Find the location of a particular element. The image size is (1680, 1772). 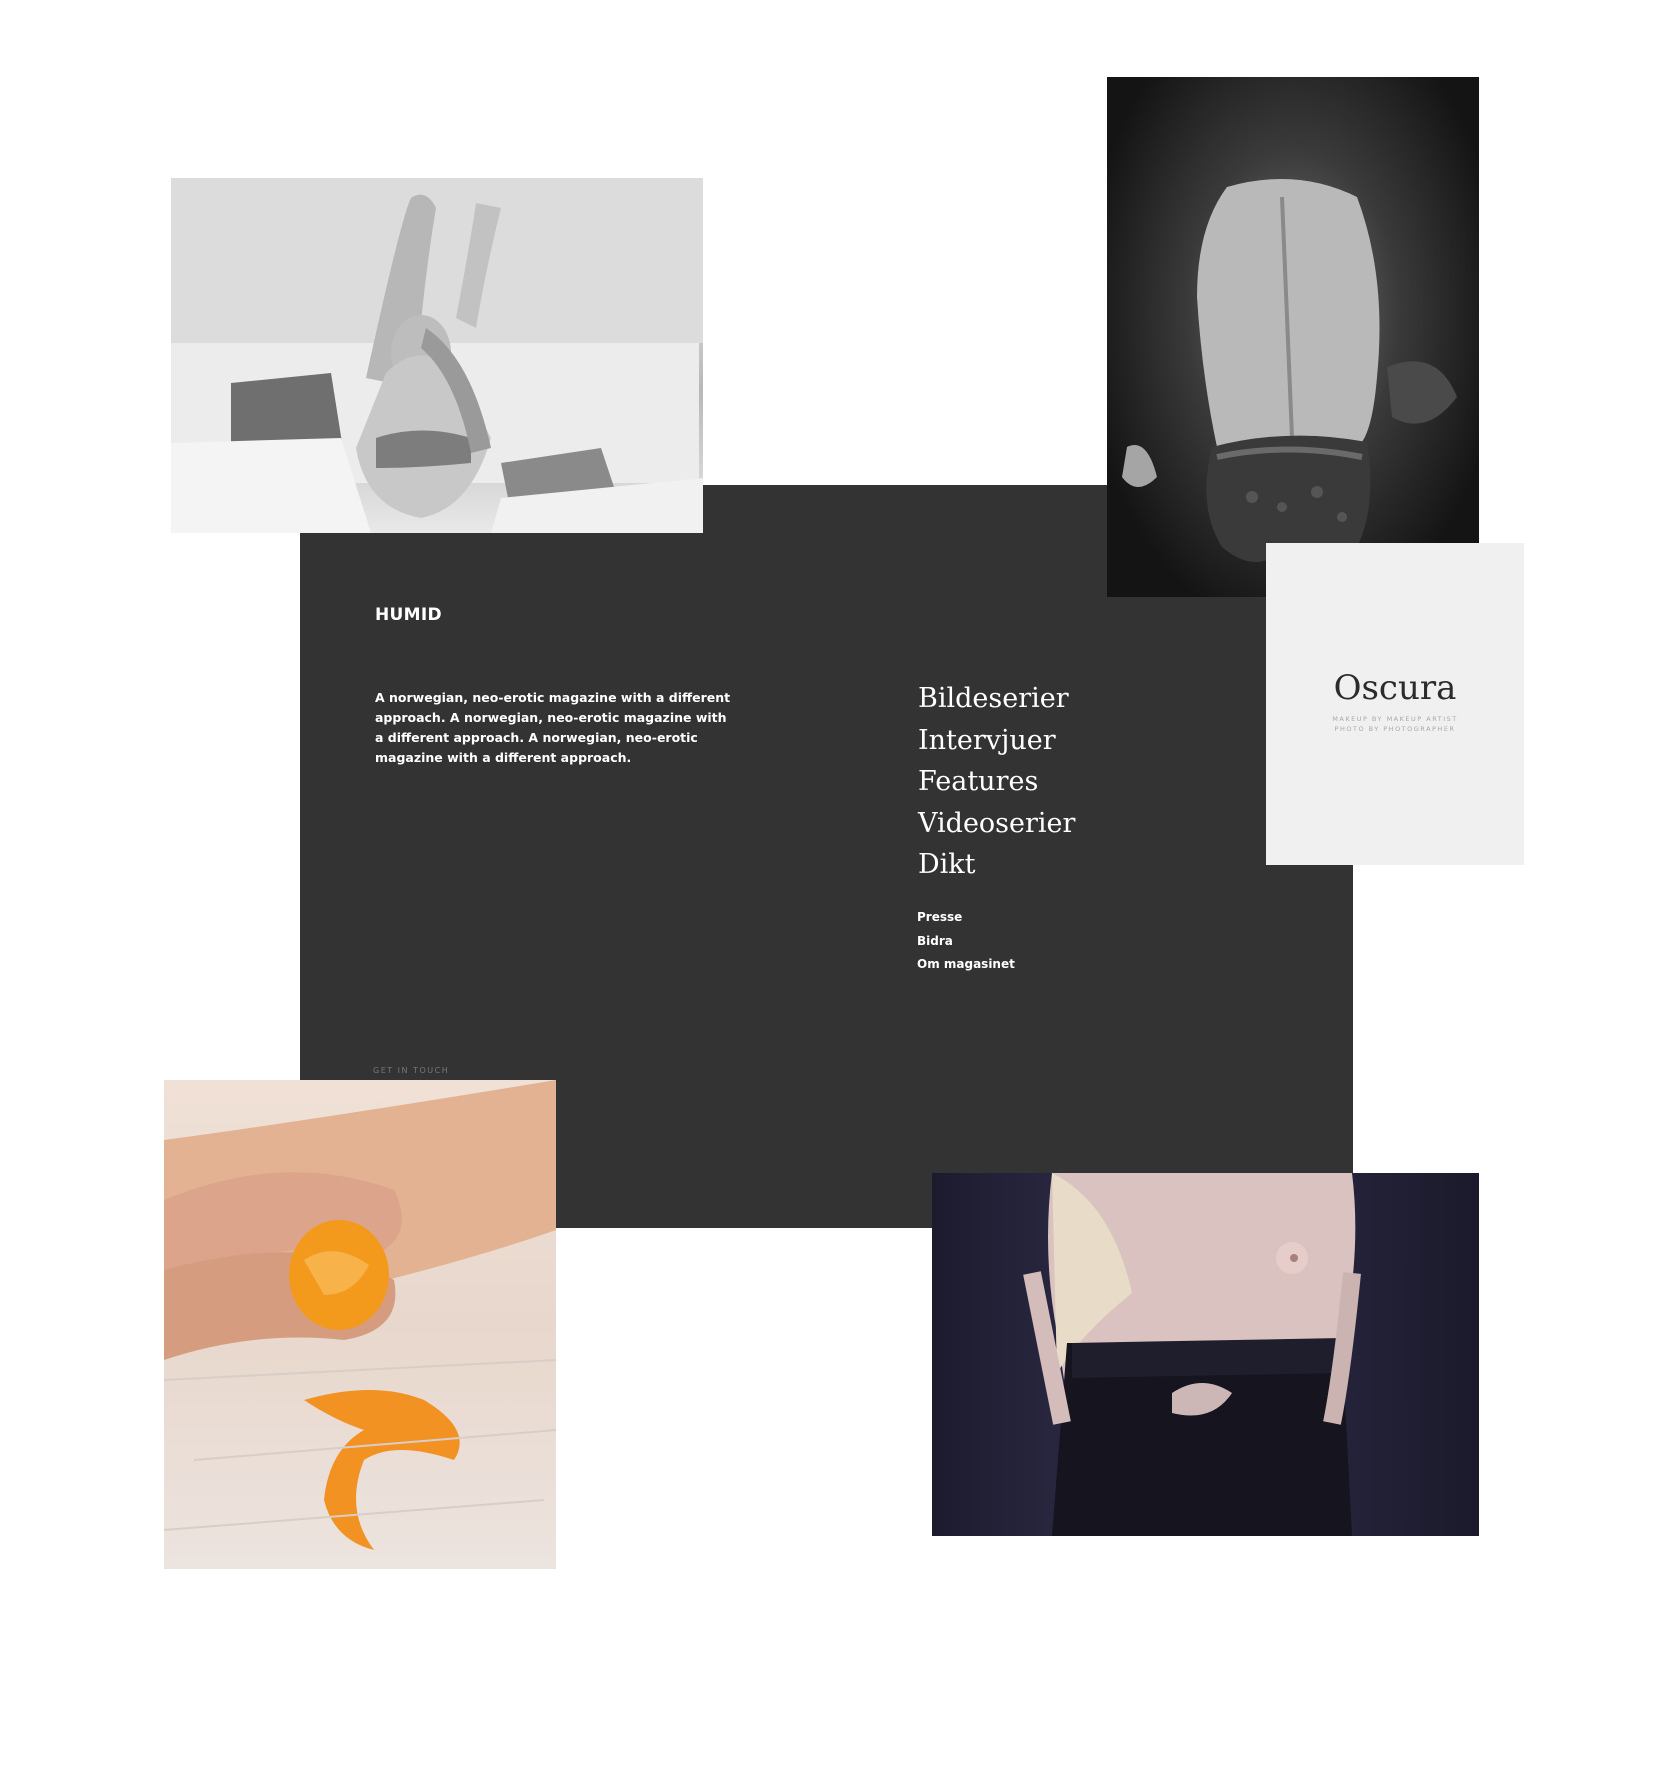

nav-item-presse: Presse is located at coordinates (966, 918).